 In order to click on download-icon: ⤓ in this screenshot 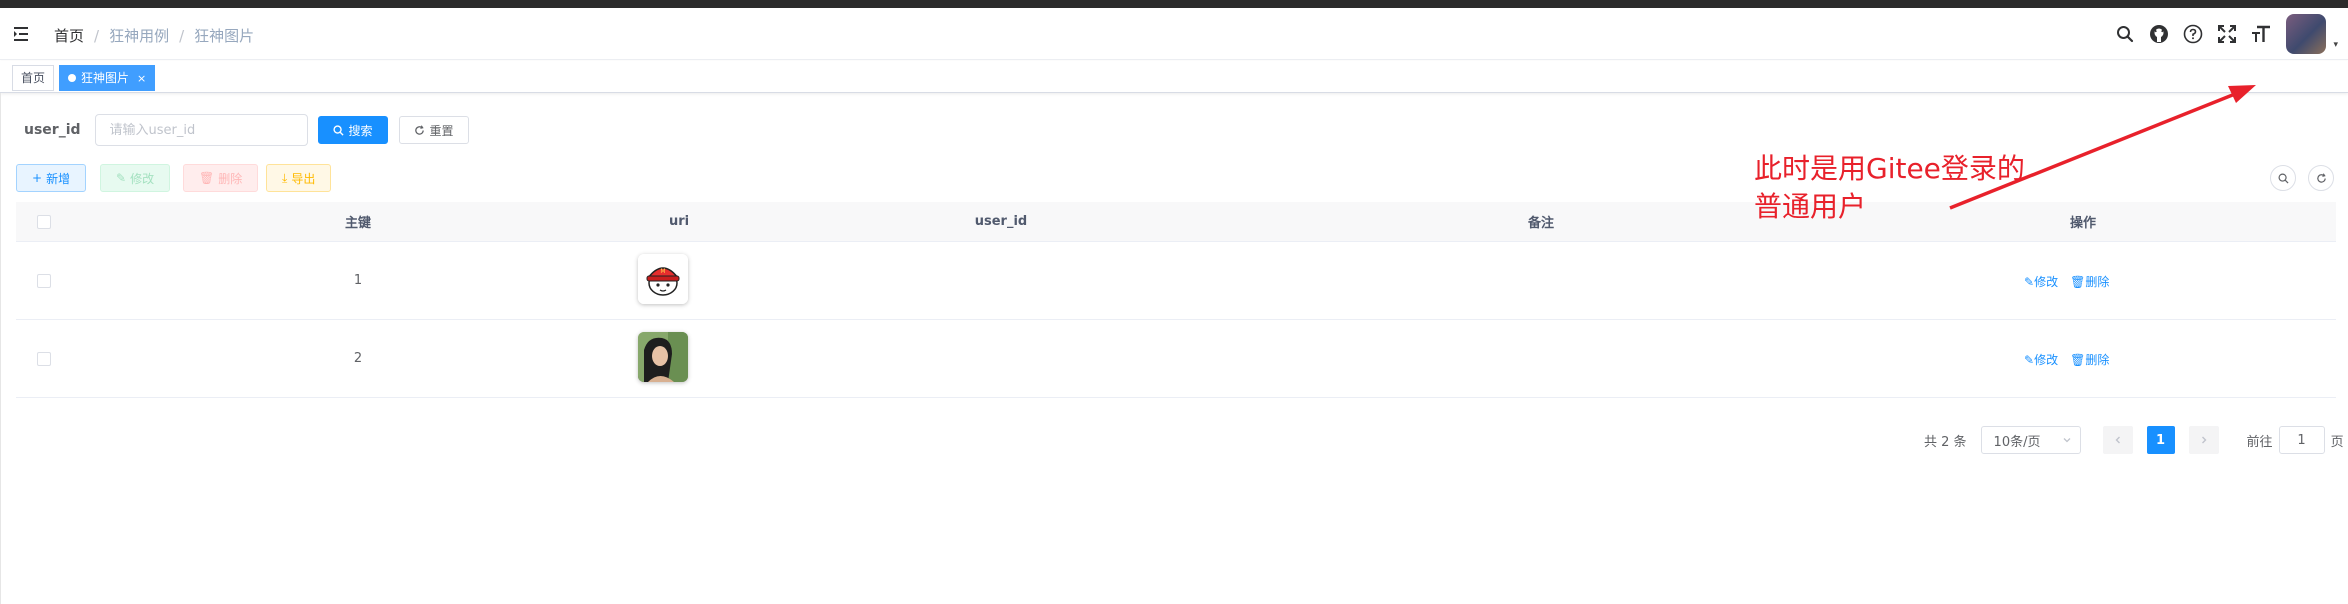, I will do `click(285, 177)`.